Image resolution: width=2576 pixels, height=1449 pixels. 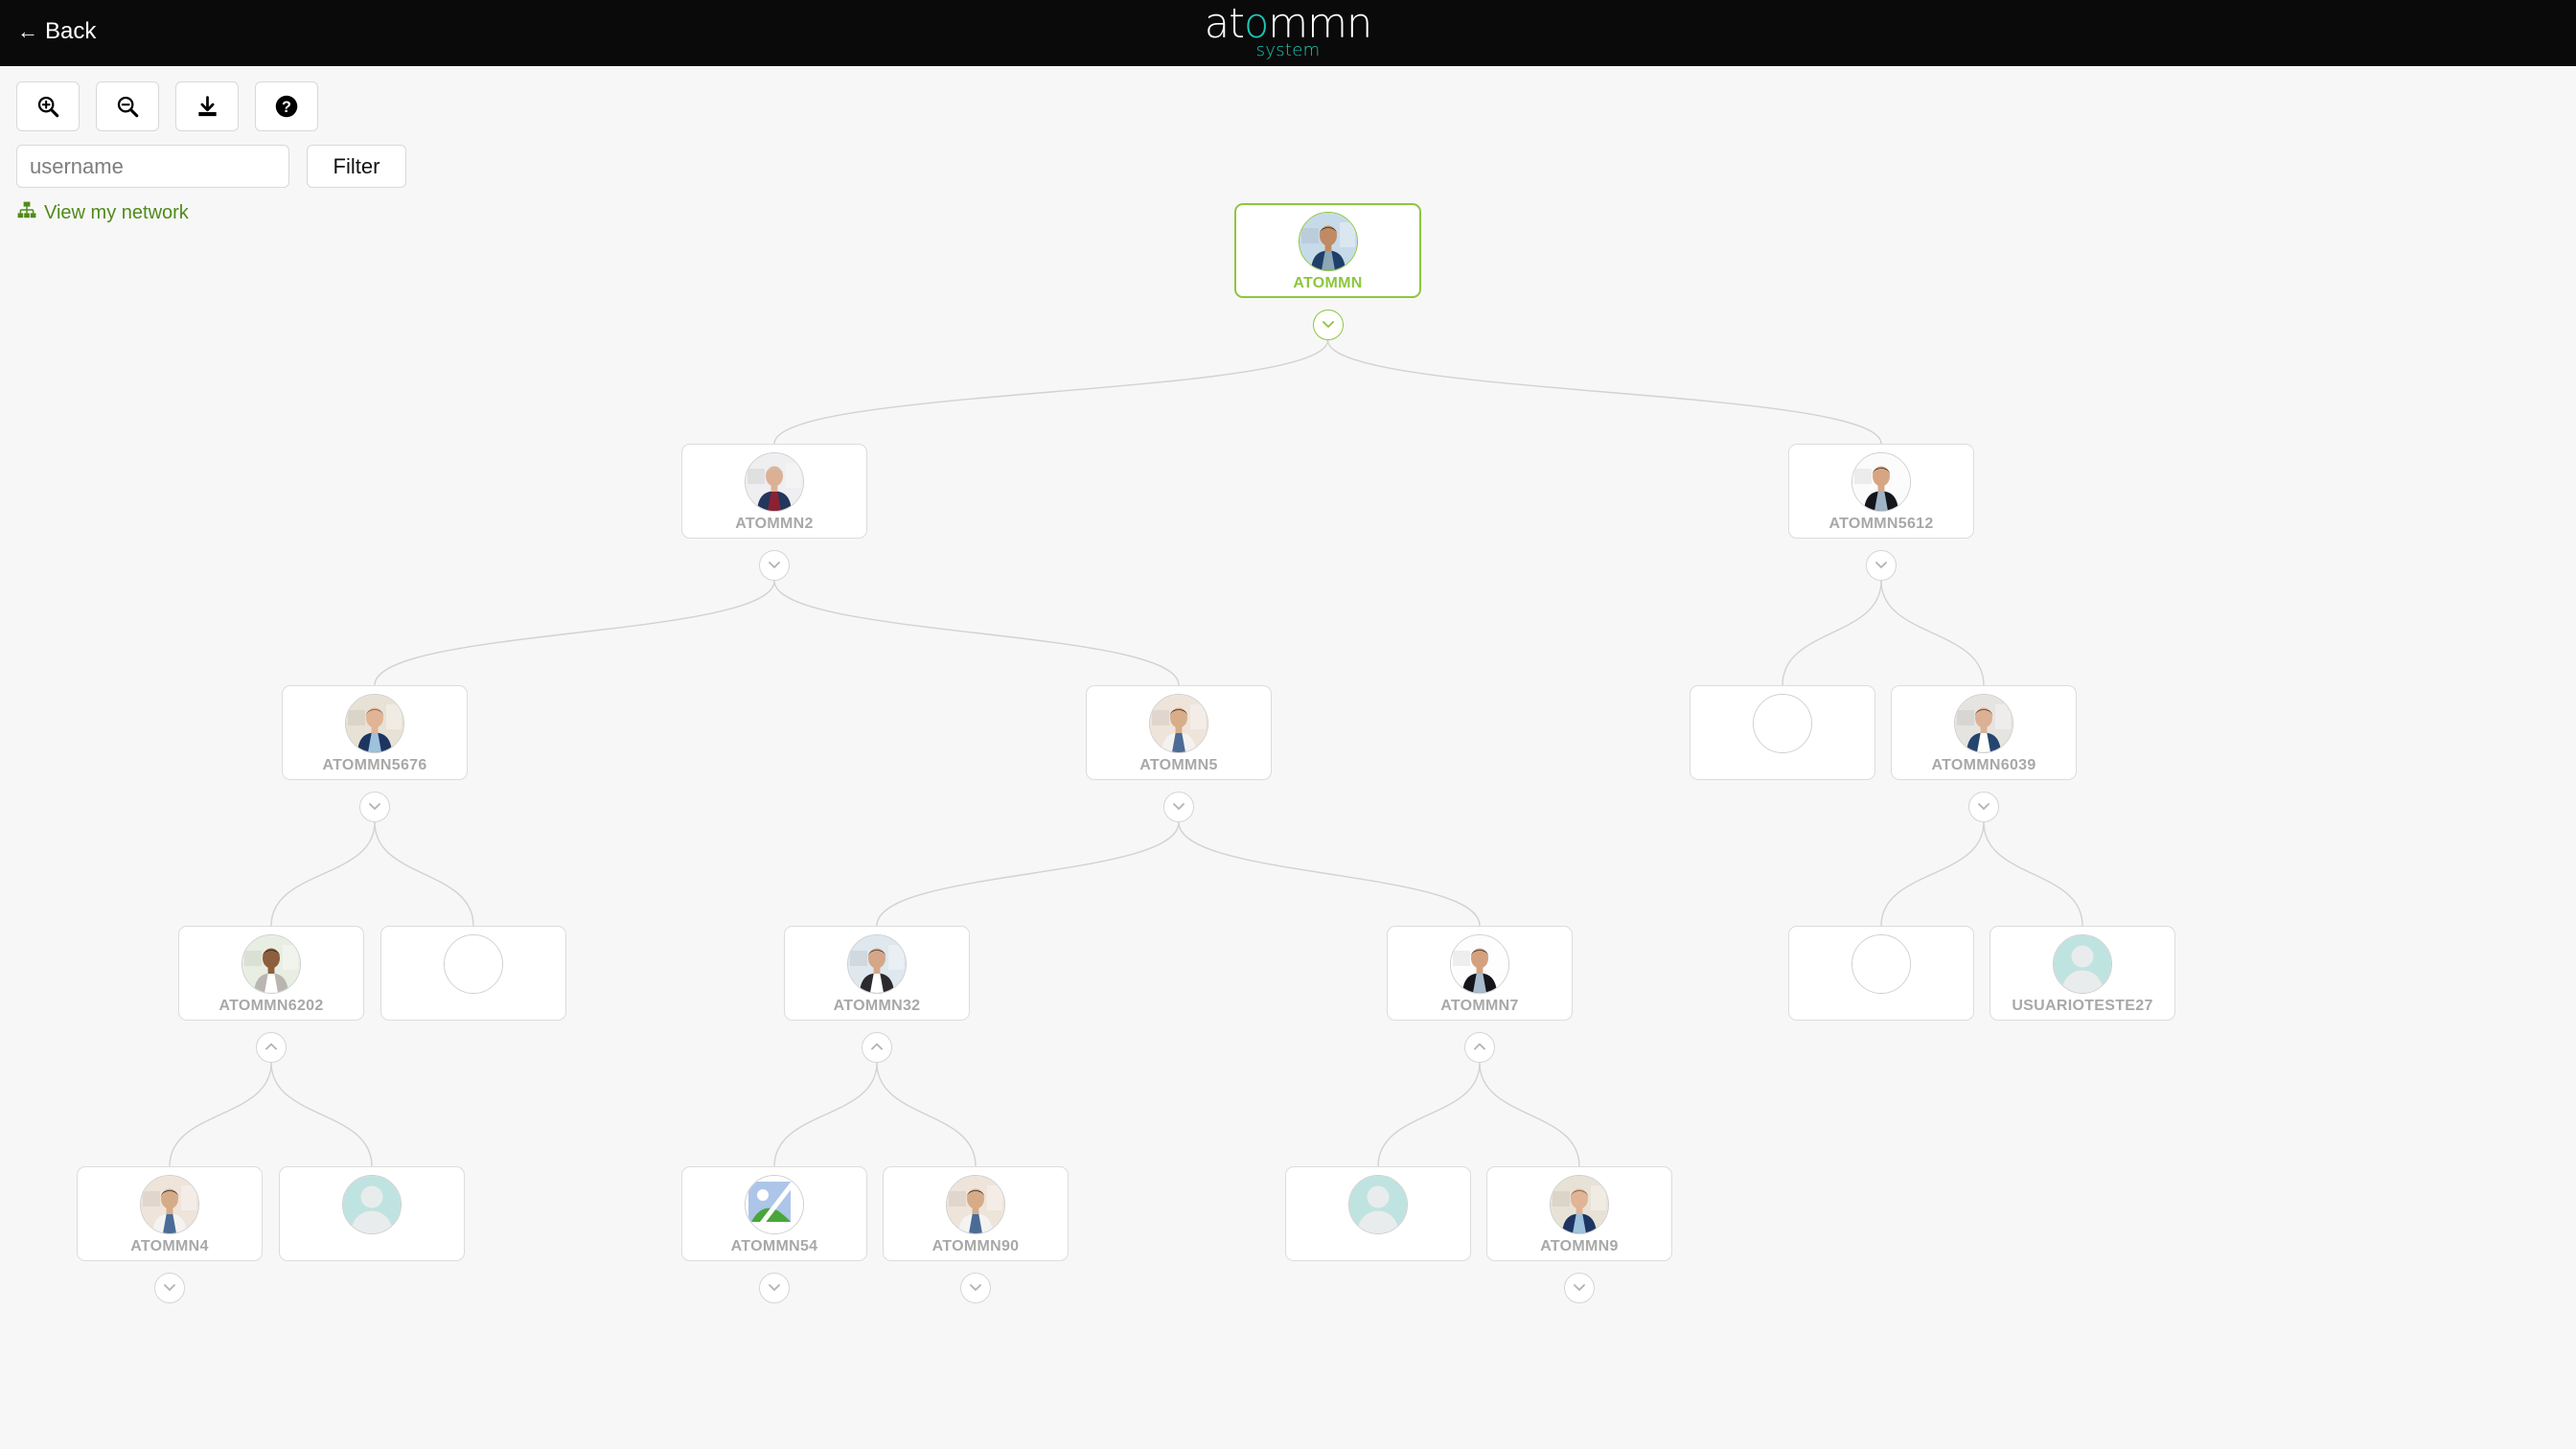 I want to click on photo-man-black-suit-image, so click(x=1479, y=964).